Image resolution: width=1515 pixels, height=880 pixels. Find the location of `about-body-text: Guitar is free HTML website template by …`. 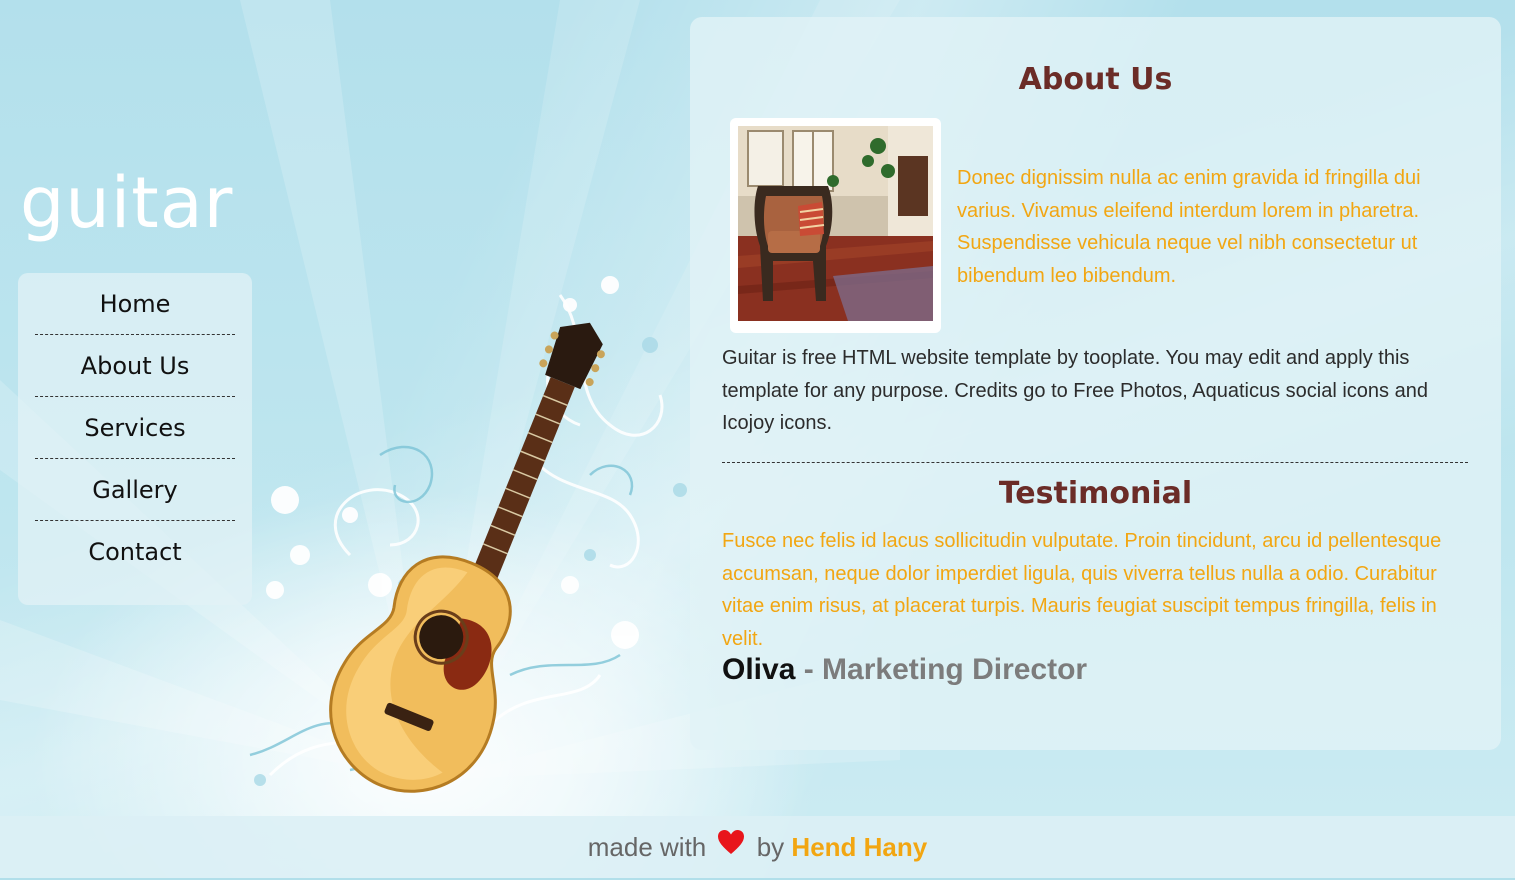

about-body-text: Guitar is free HTML website template by … is located at coordinates (1075, 390).